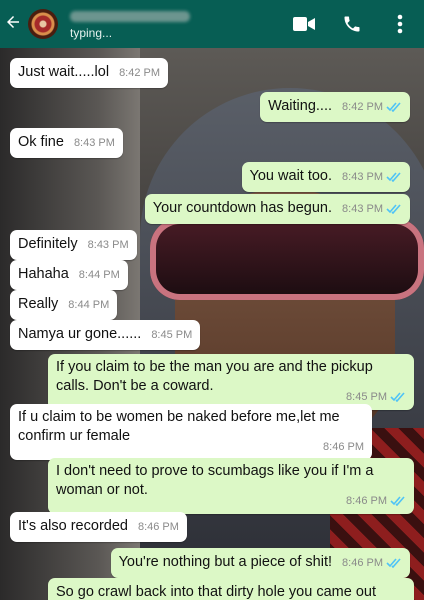 The height and width of the screenshot is (600, 424). What do you see at coordinates (43, 24) in the screenshot?
I see `contact-avatar` at bounding box center [43, 24].